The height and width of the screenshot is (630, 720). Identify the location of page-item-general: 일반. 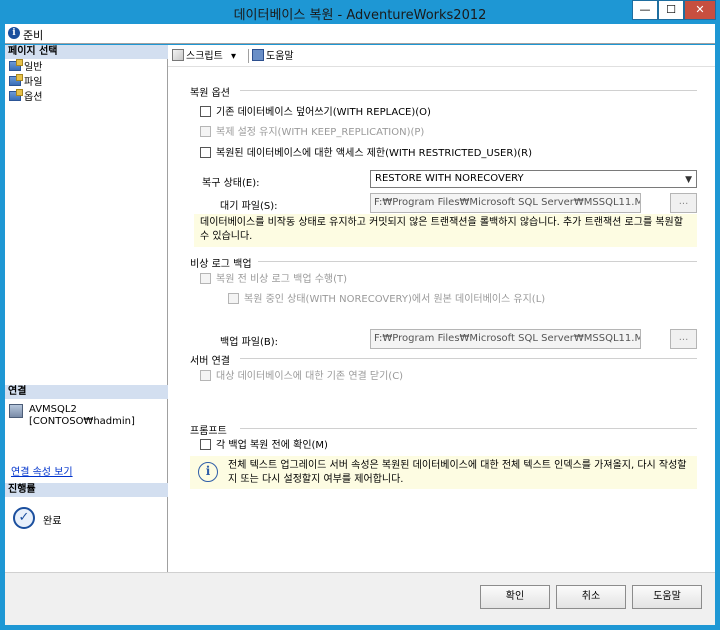
(26, 67).